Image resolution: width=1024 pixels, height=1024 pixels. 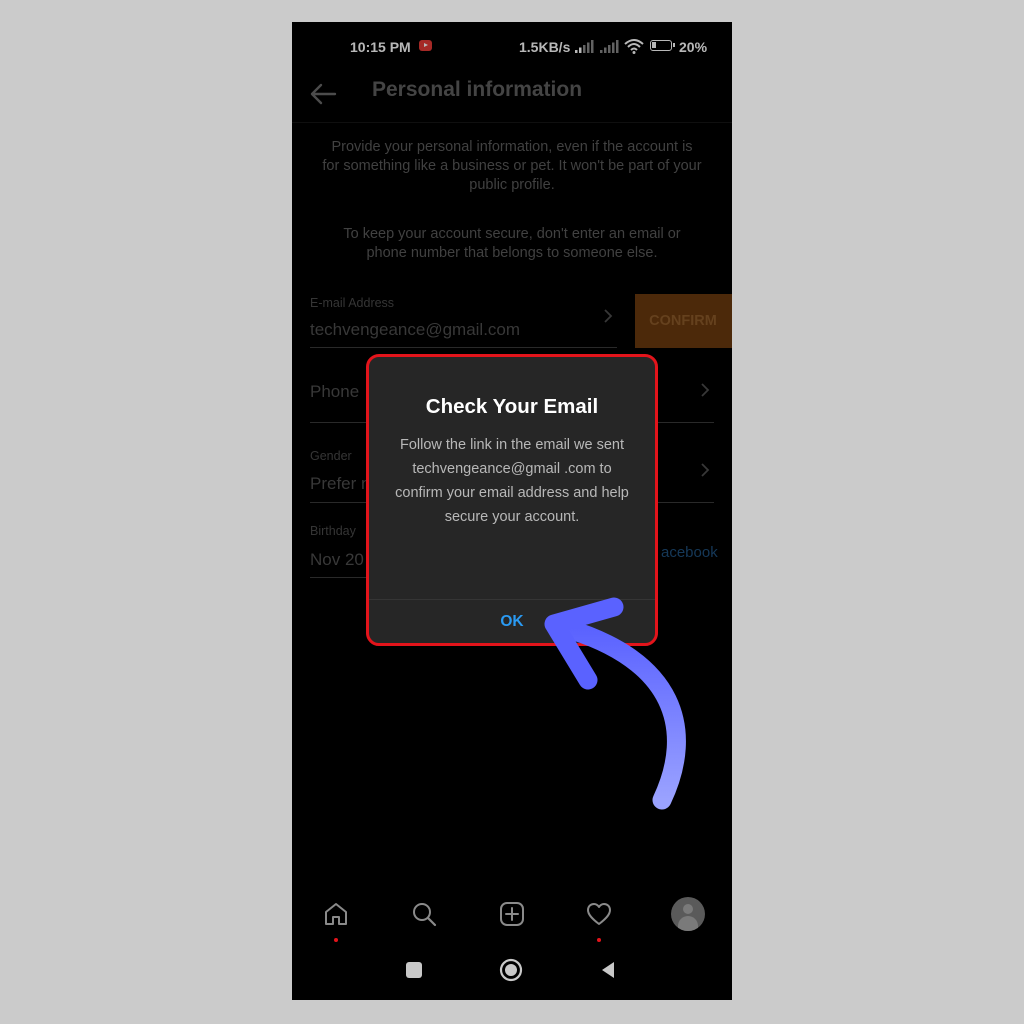 I want to click on nav-create, so click(x=512, y=922).